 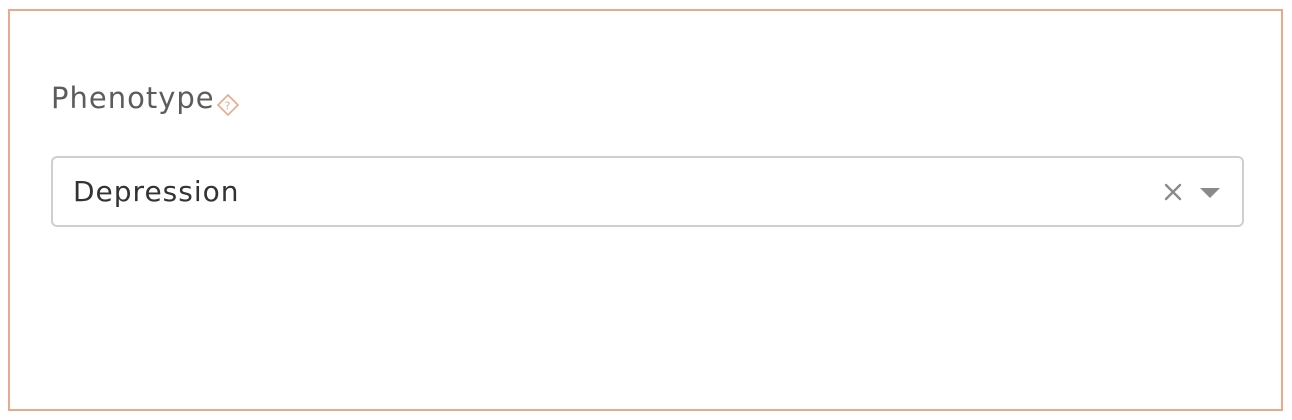 I want to click on phenotype-label: Phenotype, so click(x=133, y=98).